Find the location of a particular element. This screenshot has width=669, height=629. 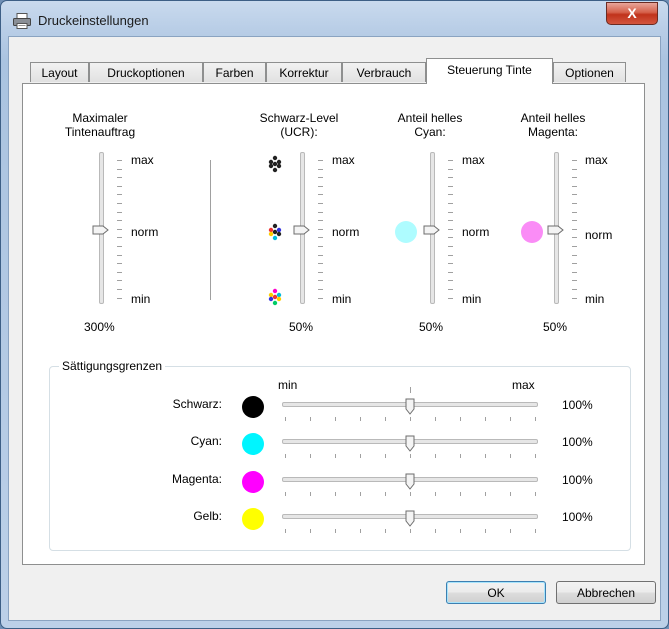

tab-label: Steuerung Tinte is located at coordinates (489, 70).